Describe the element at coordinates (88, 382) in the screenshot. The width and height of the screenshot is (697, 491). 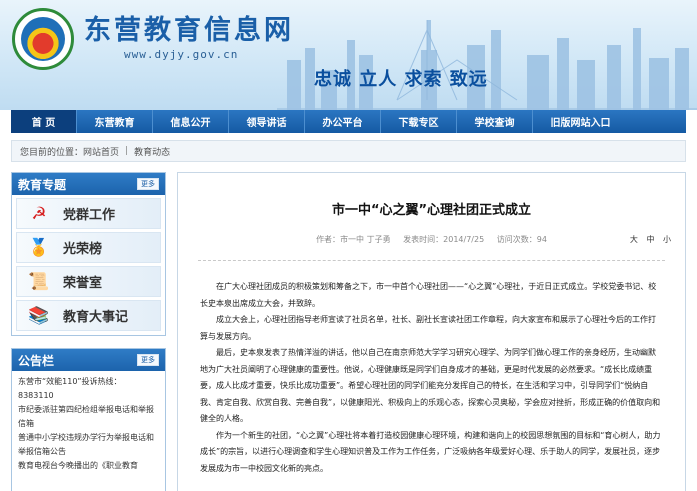
I see `notice-item: 东营市“效能110”投诉热线：` at that location.